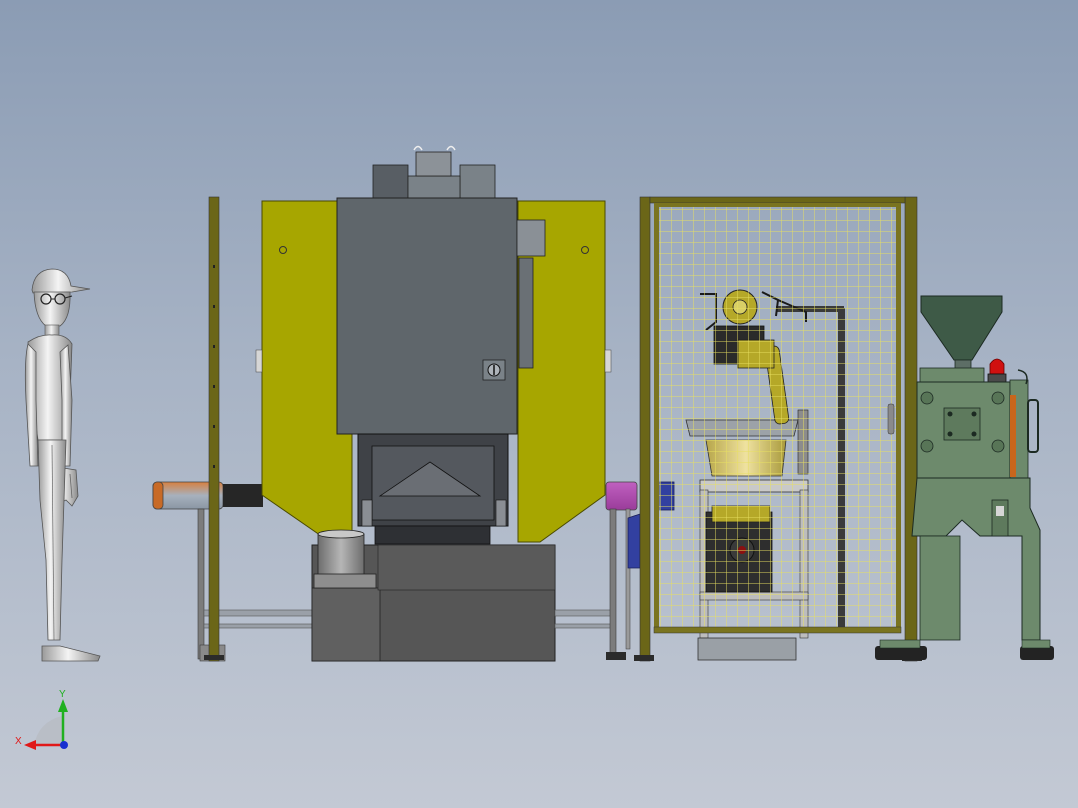 The width and height of the screenshot is (1078, 808). What do you see at coordinates (41, 719) in the screenshot?
I see `axis-triad: X Y` at bounding box center [41, 719].